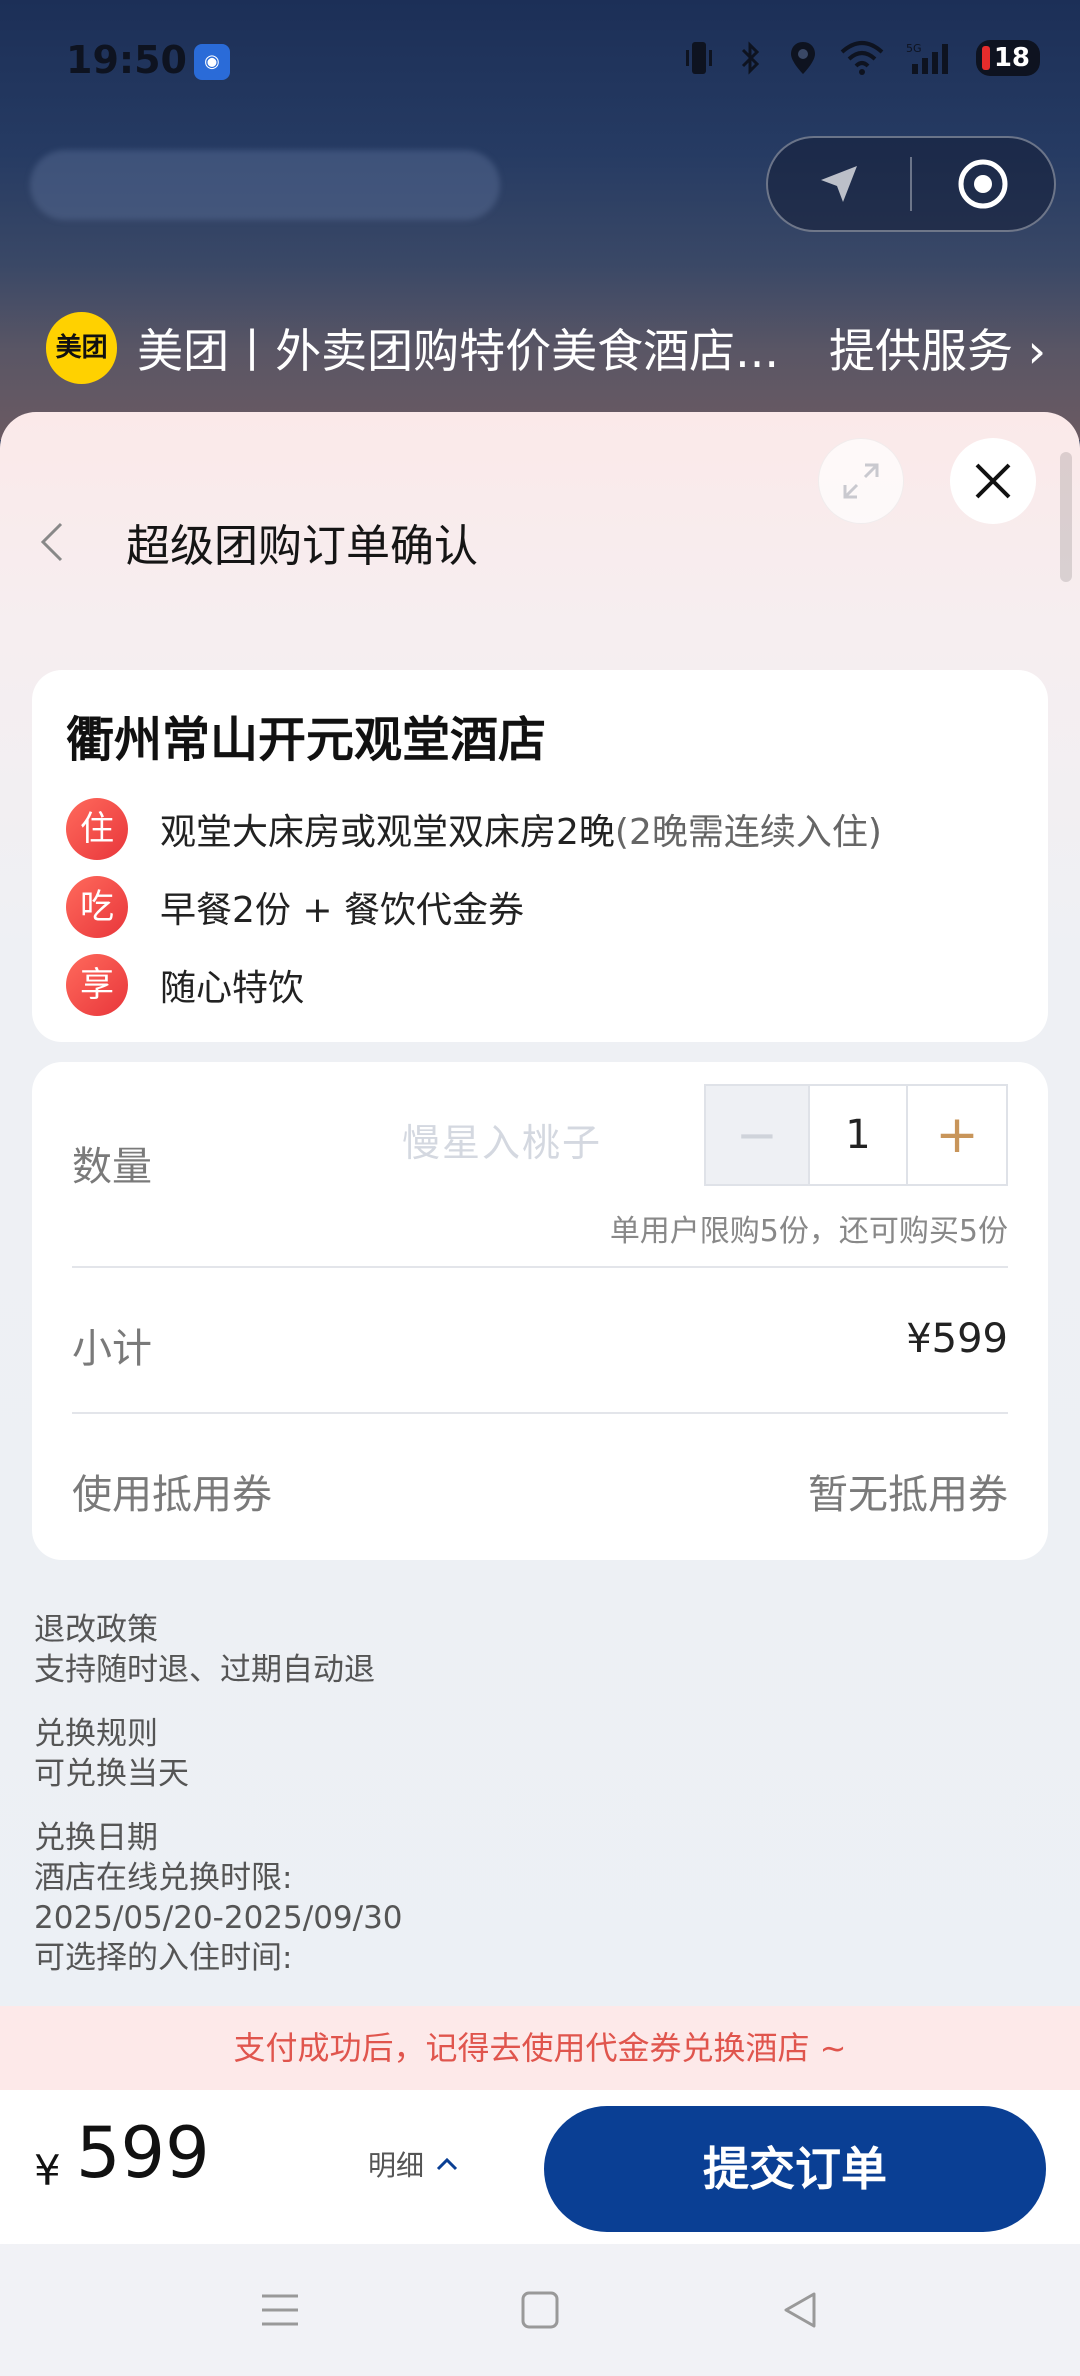 Image resolution: width=1080 pixels, height=2376 pixels. What do you see at coordinates (396, 2165) in the screenshot?
I see `detail-label: 明细` at bounding box center [396, 2165].